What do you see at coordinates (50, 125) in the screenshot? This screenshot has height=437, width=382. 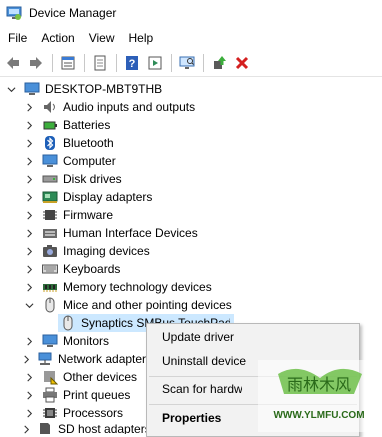 I see `battery-icon` at bounding box center [50, 125].